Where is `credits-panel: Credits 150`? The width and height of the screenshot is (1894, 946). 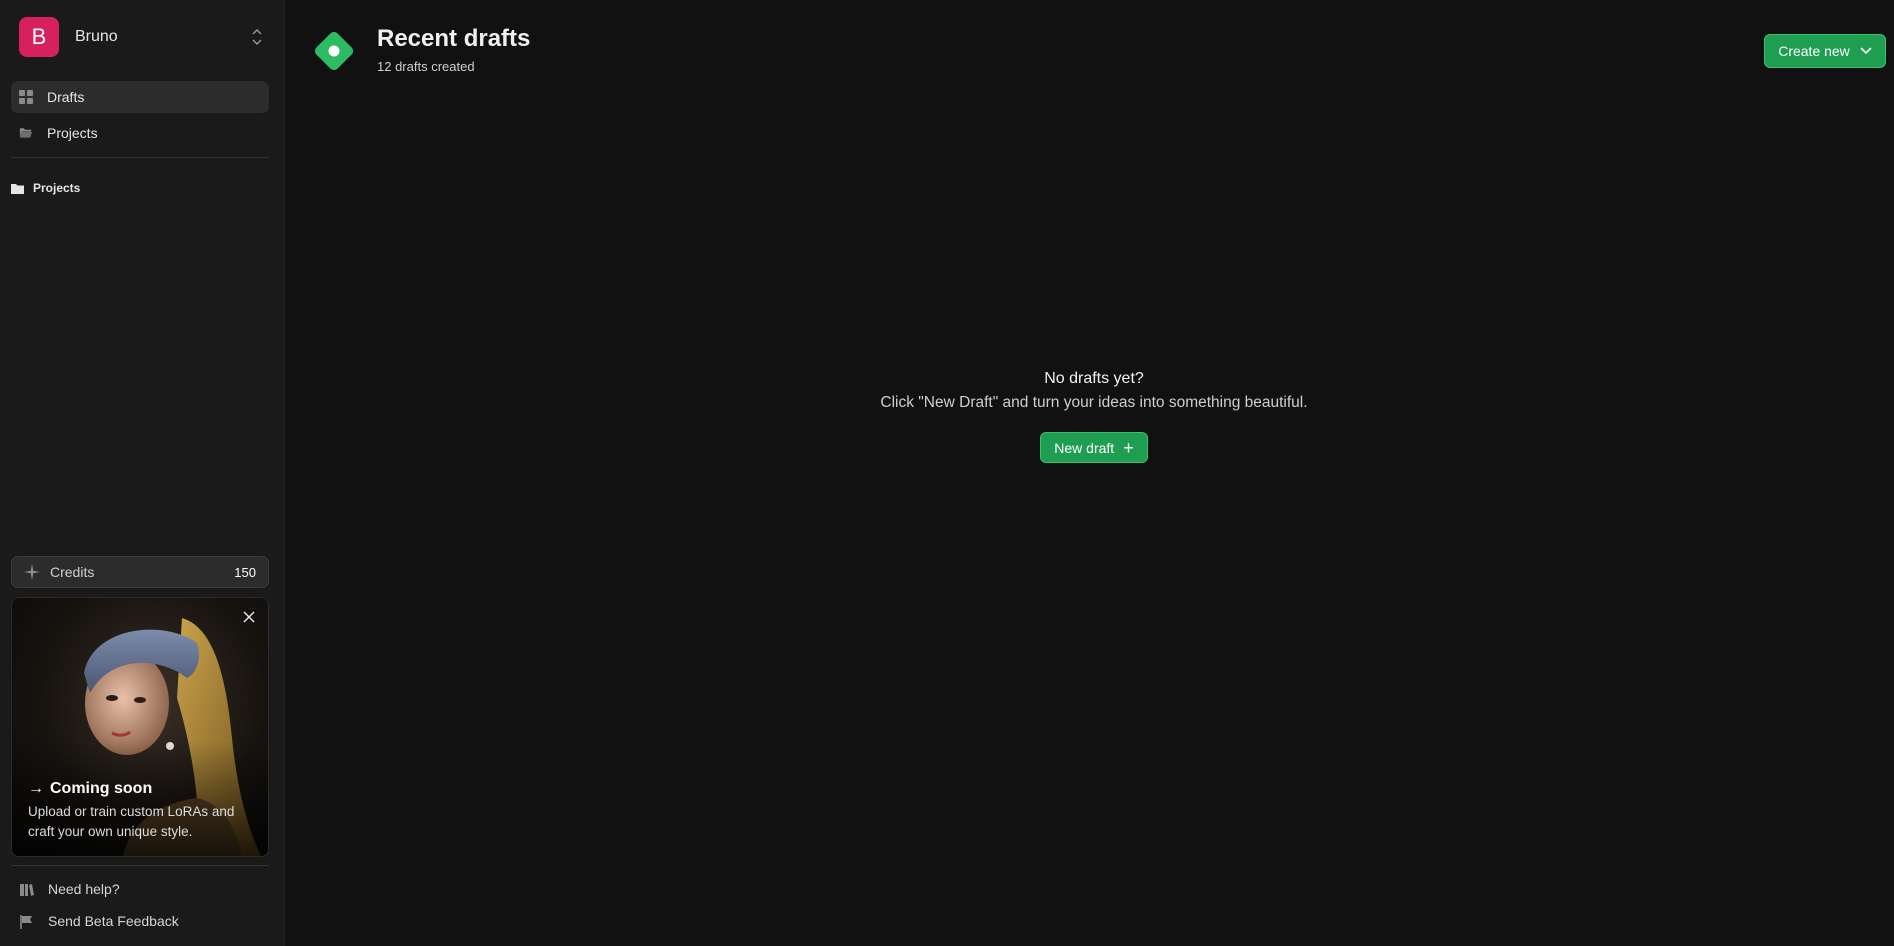 credits-panel: Credits 150 is located at coordinates (140, 572).